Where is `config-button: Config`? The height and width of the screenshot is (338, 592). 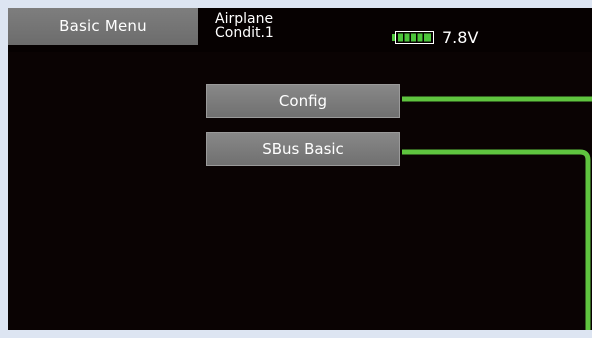
config-button: Config is located at coordinates (303, 101).